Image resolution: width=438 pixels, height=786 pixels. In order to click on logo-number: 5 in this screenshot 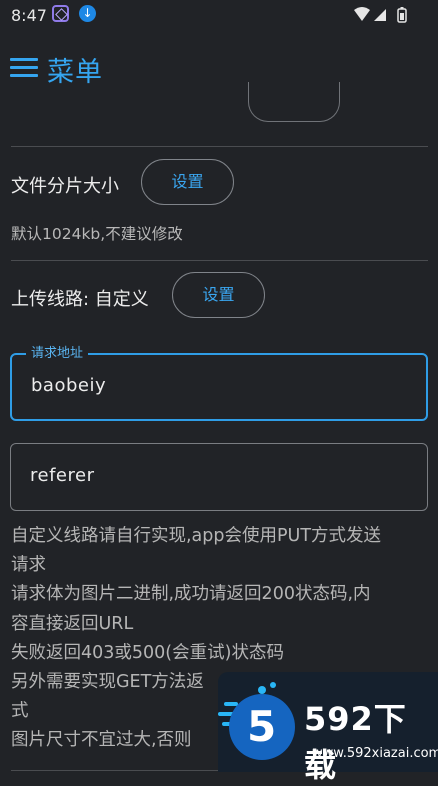, I will do `click(262, 726)`.